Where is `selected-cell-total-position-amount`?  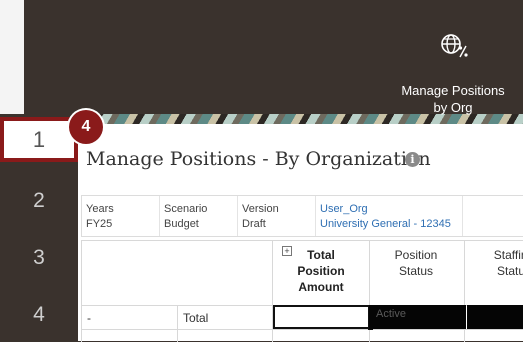
selected-cell-total-position-amount is located at coordinates (321, 317).